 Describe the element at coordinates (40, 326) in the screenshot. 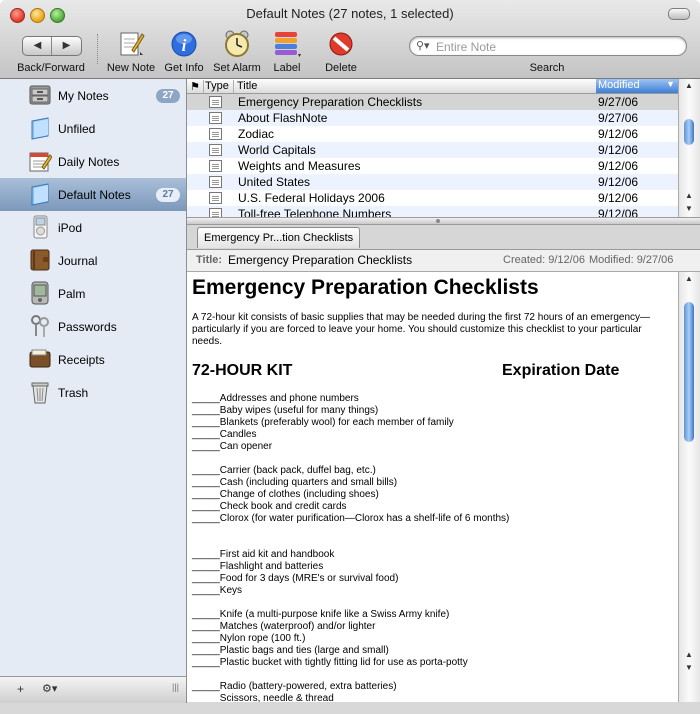

I see `keys-icon` at that location.